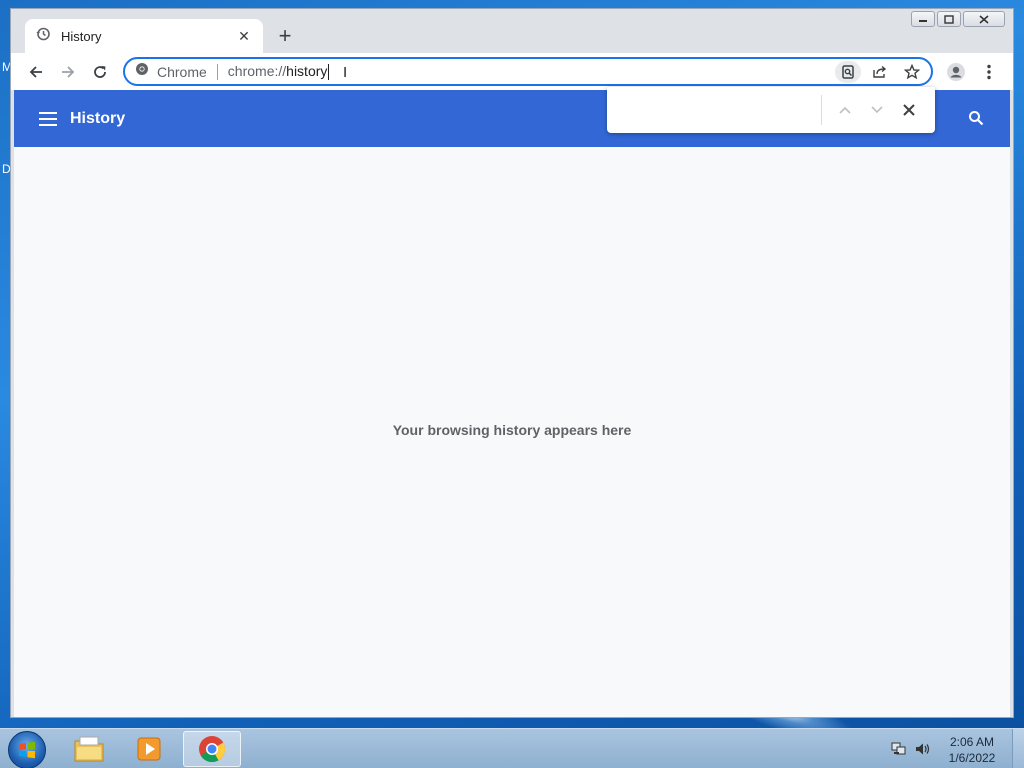  I want to click on media-player-icon, so click(149, 749).